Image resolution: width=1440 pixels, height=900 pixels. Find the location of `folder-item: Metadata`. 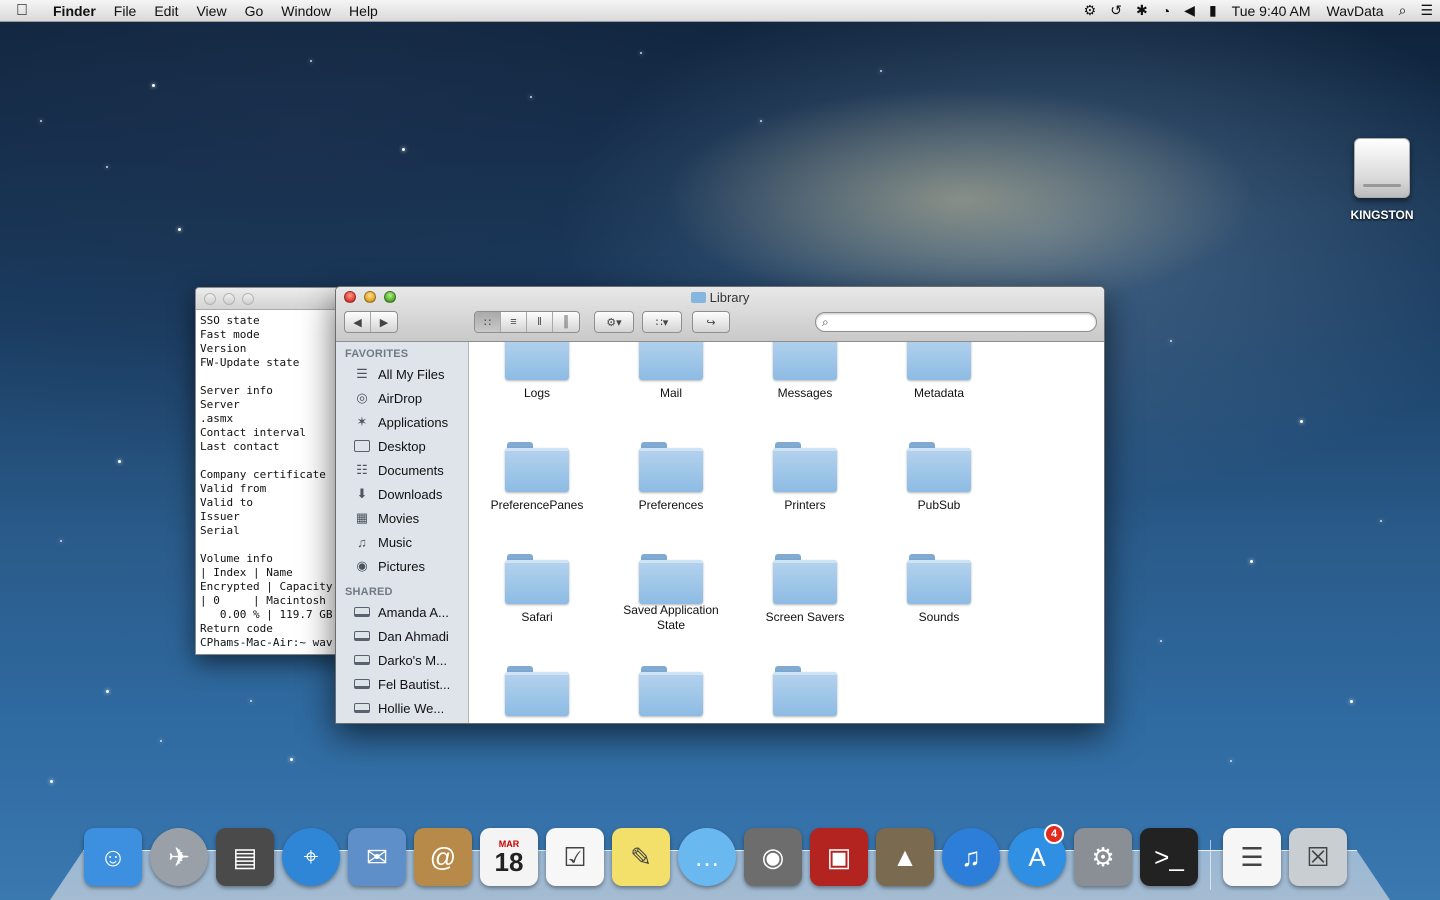

folder-item: Metadata is located at coordinates (939, 375).